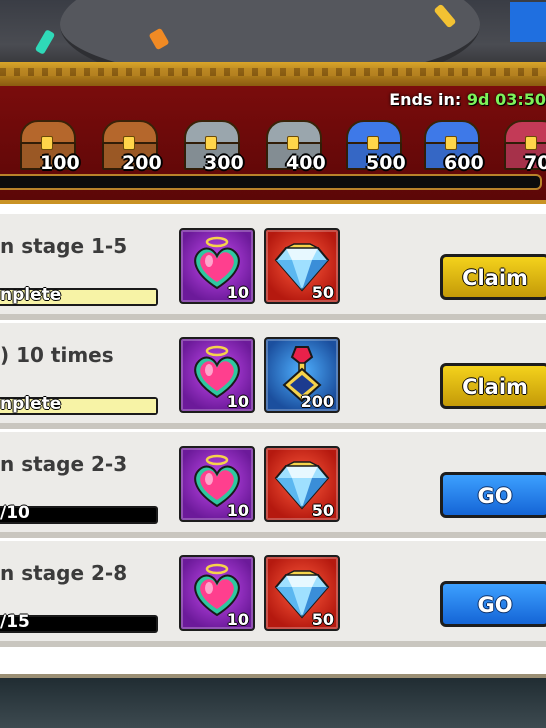 This screenshot has height=728, width=546. Describe the element at coordinates (271, 182) in the screenshot. I see `milestone-progress-bar` at that location.